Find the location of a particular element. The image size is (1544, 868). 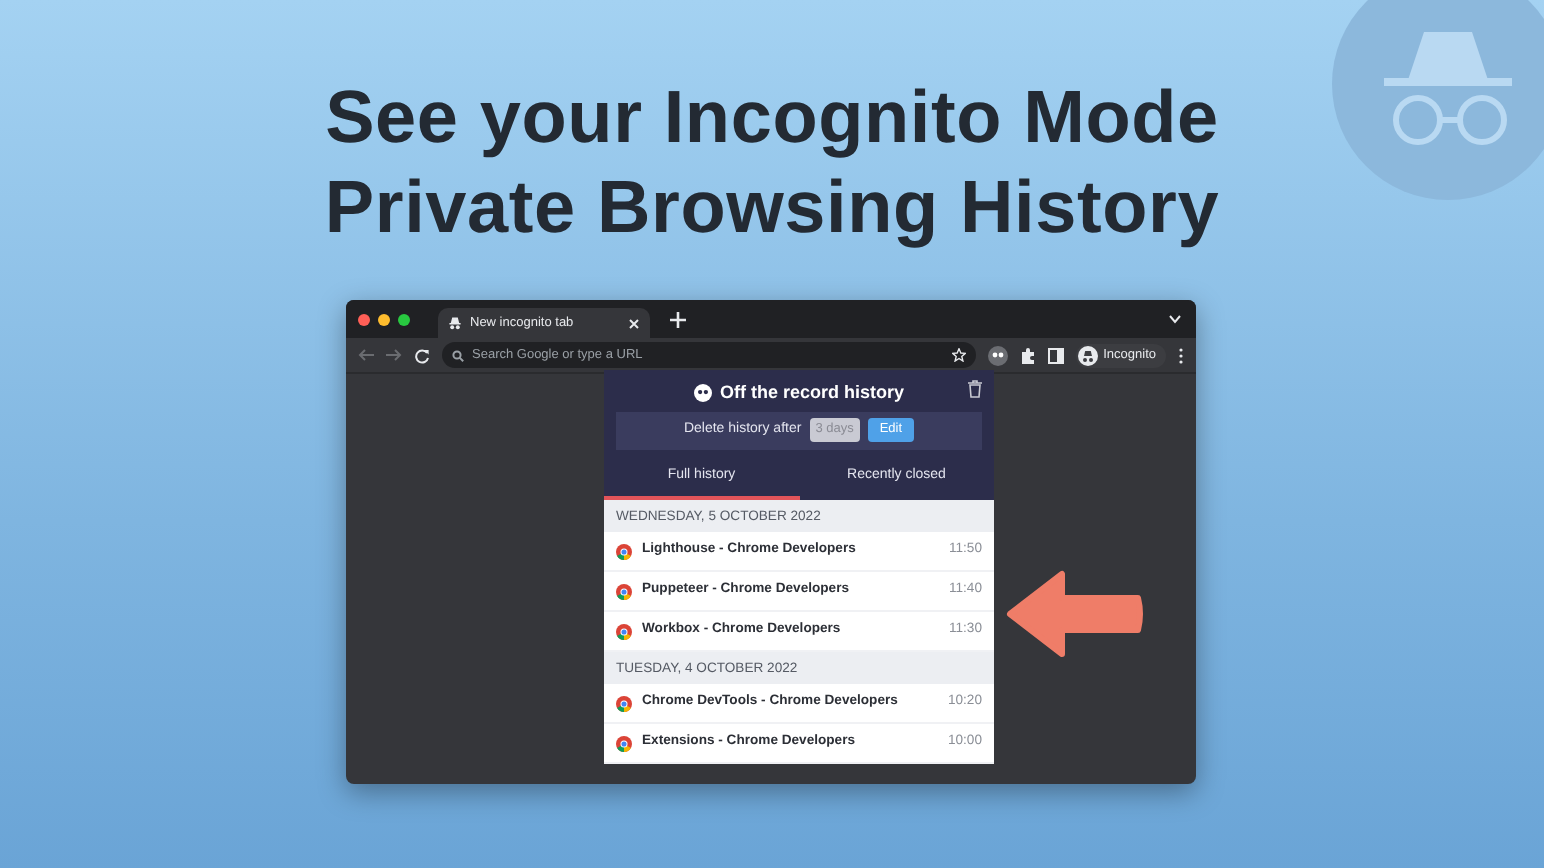

ghost-icon is located at coordinates (702, 392).